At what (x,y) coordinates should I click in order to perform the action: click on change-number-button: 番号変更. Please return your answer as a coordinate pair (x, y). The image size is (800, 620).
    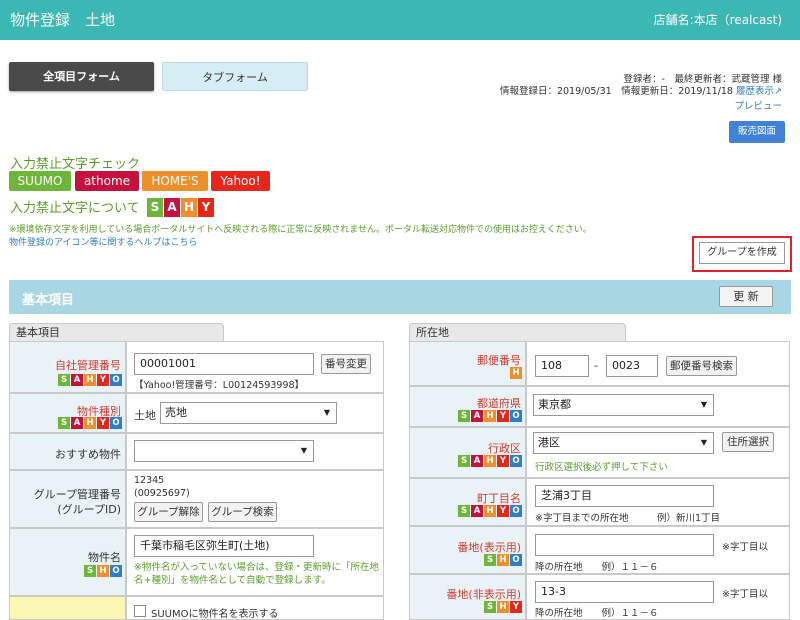
    Looking at the image, I should click on (346, 364).